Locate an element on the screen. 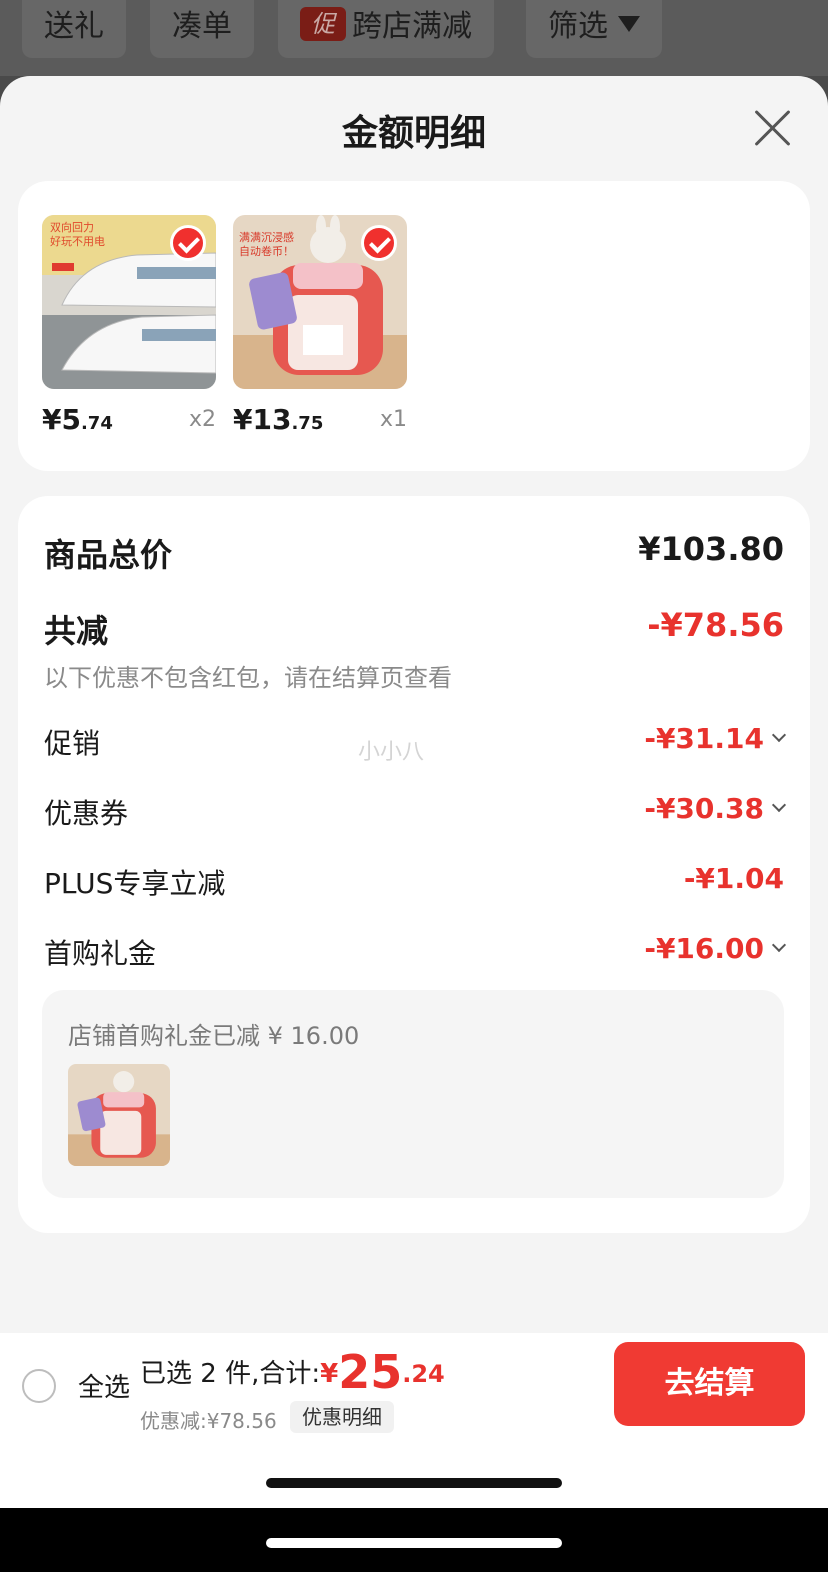 This screenshot has height=1572, width=828. discount-detail-link: 优惠明细 is located at coordinates (342, 1417).